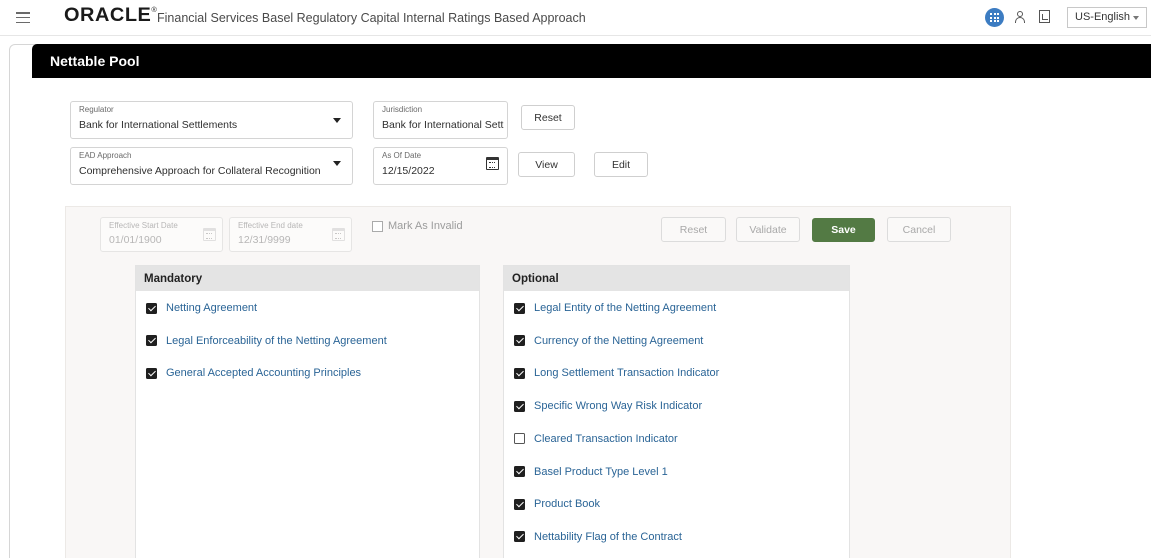  Describe the element at coordinates (1020, 17) in the screenshot. I see `user-icon` at that location.